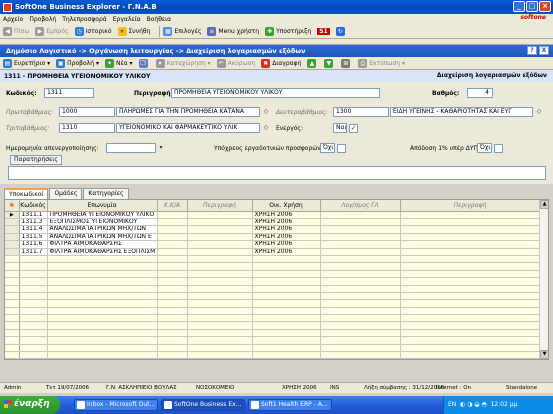 The height and width of the screenshot is (414, 553). Describe the element at coordinates (323, 31) in the screenshot. I see `s1-button: S1` at that location.